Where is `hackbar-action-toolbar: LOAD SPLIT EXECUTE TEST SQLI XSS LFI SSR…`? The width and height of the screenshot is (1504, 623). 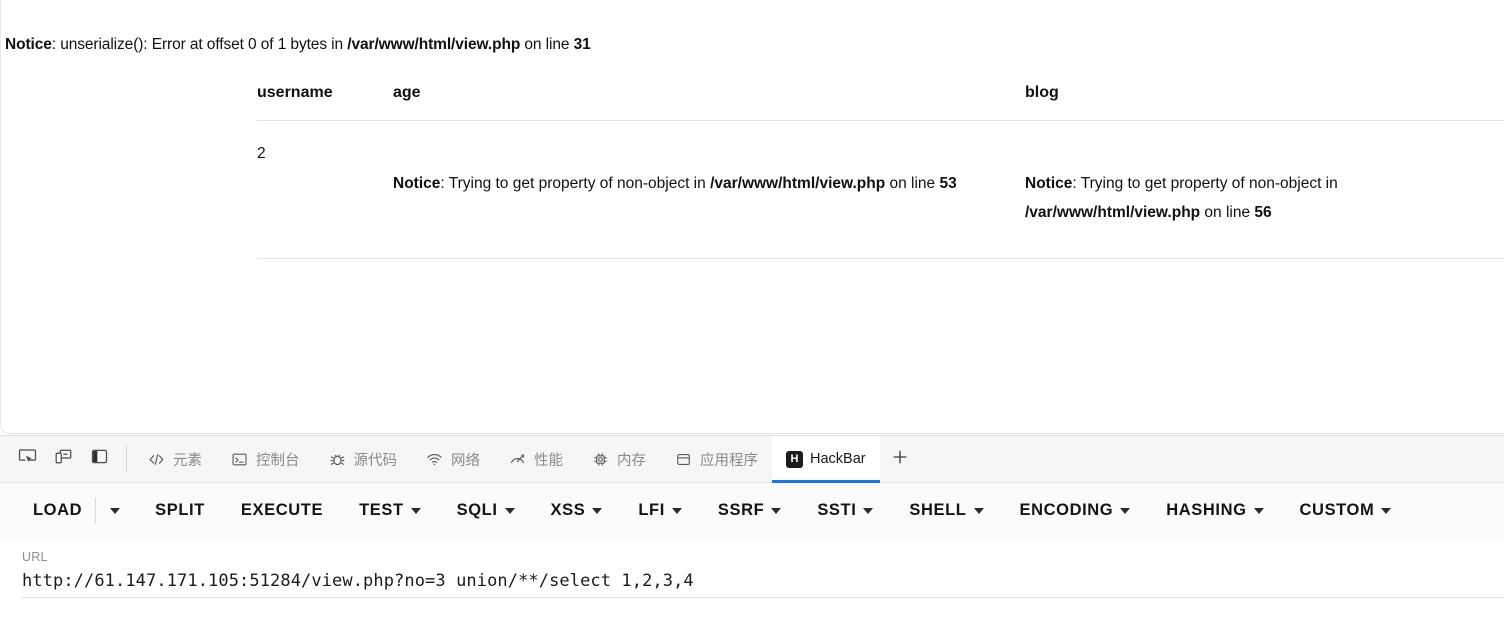
hackbar-action-toolbar: LOAD SPLIT EXECUTE TEST SQLI XSS LFI SSR… is located at coordinates (752, 510).